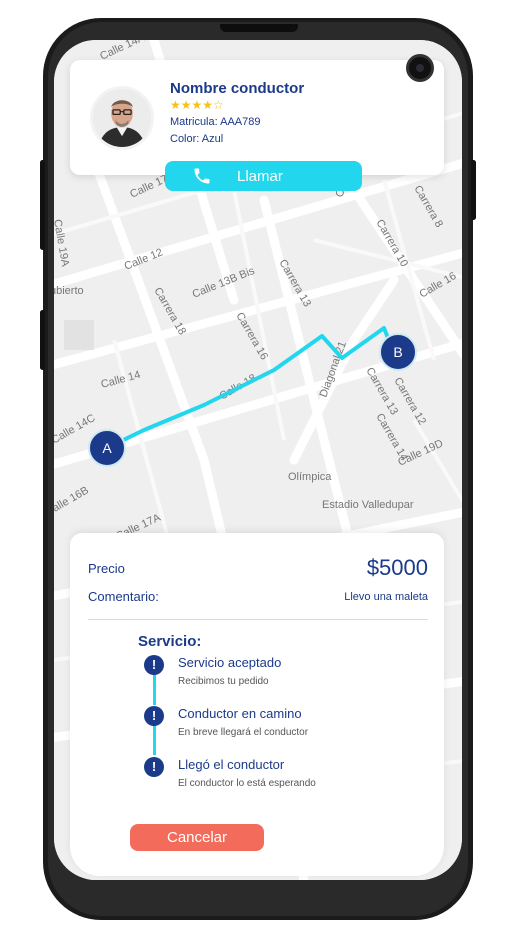 This screenshot has height=936, width=519. What do you see at coordinates (215, 122) in the screenshot?
I see `plate-text: Matricula: AAA789` at bounding box center [215, 122].